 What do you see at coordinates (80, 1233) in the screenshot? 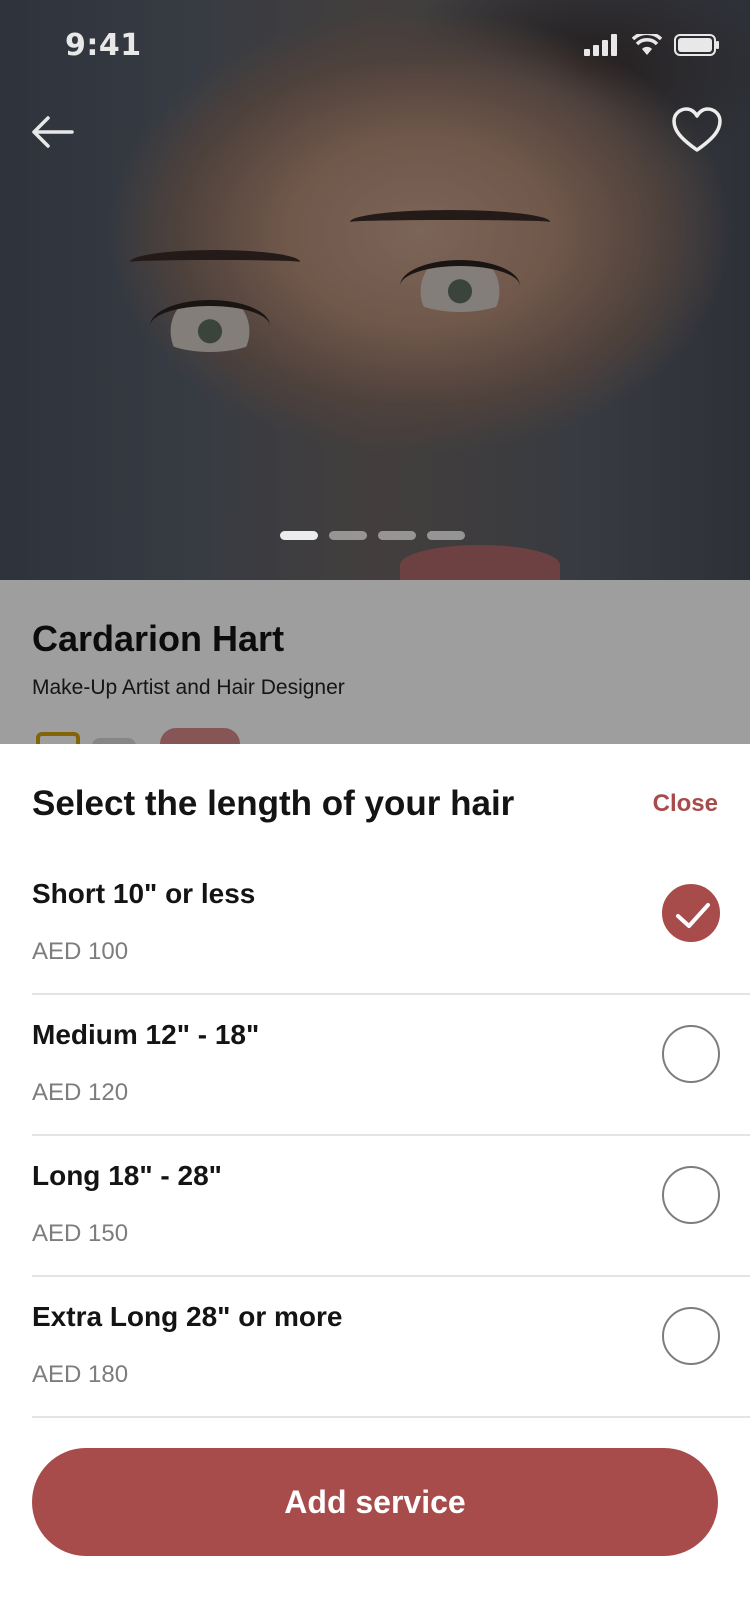
I see `option-price: AED 150` at bounding box center [80, 1233].